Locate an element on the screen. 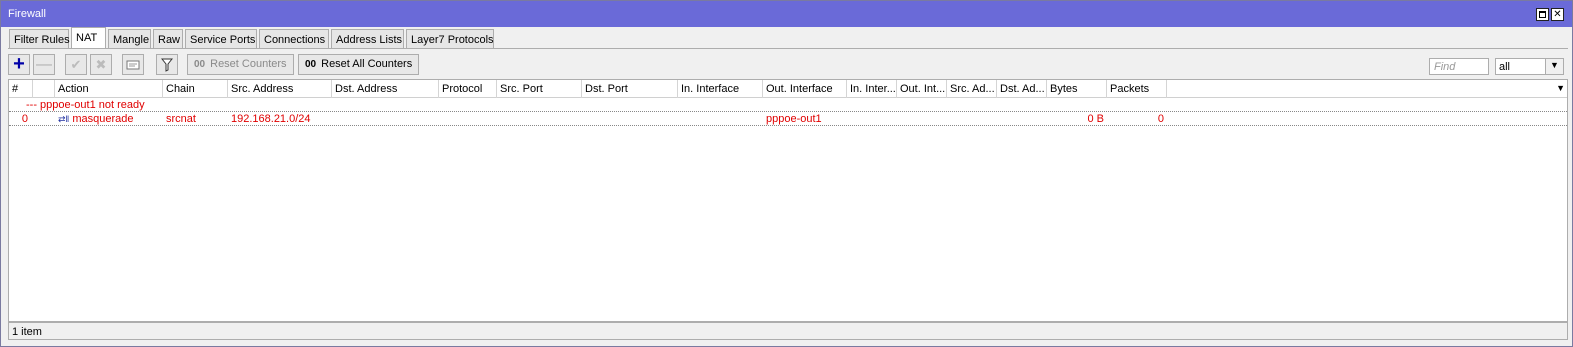 The height and width of the screenshot is (347, 1573). title-bar: Firewall ✕ is located at coordinates (786, 14).